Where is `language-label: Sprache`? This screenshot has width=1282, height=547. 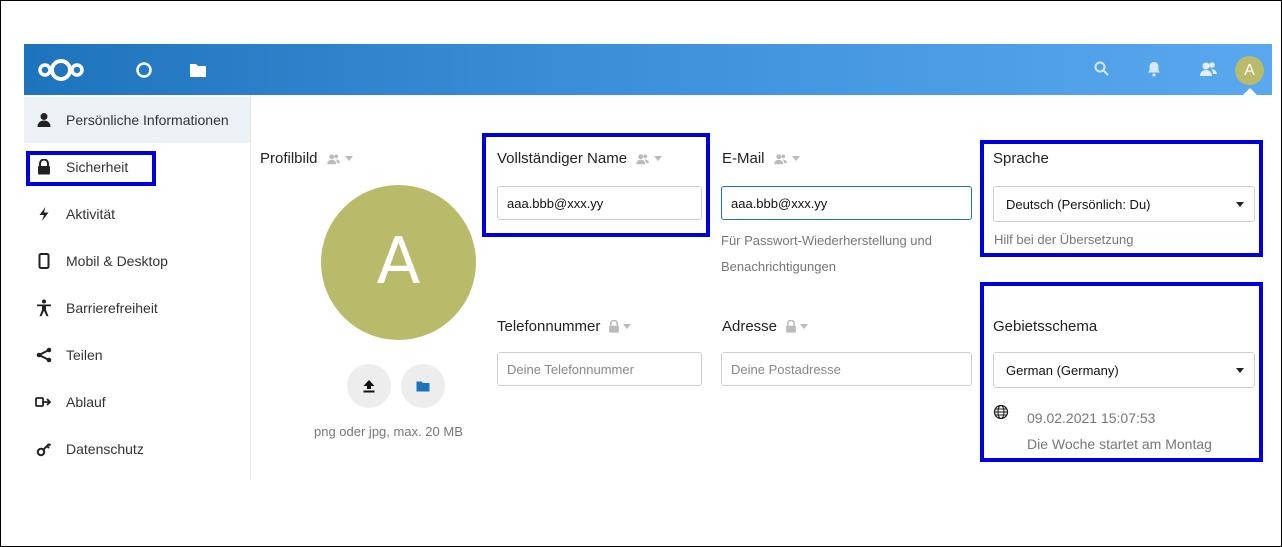
language-label: Sprache is located at coordinates (1021, 158).